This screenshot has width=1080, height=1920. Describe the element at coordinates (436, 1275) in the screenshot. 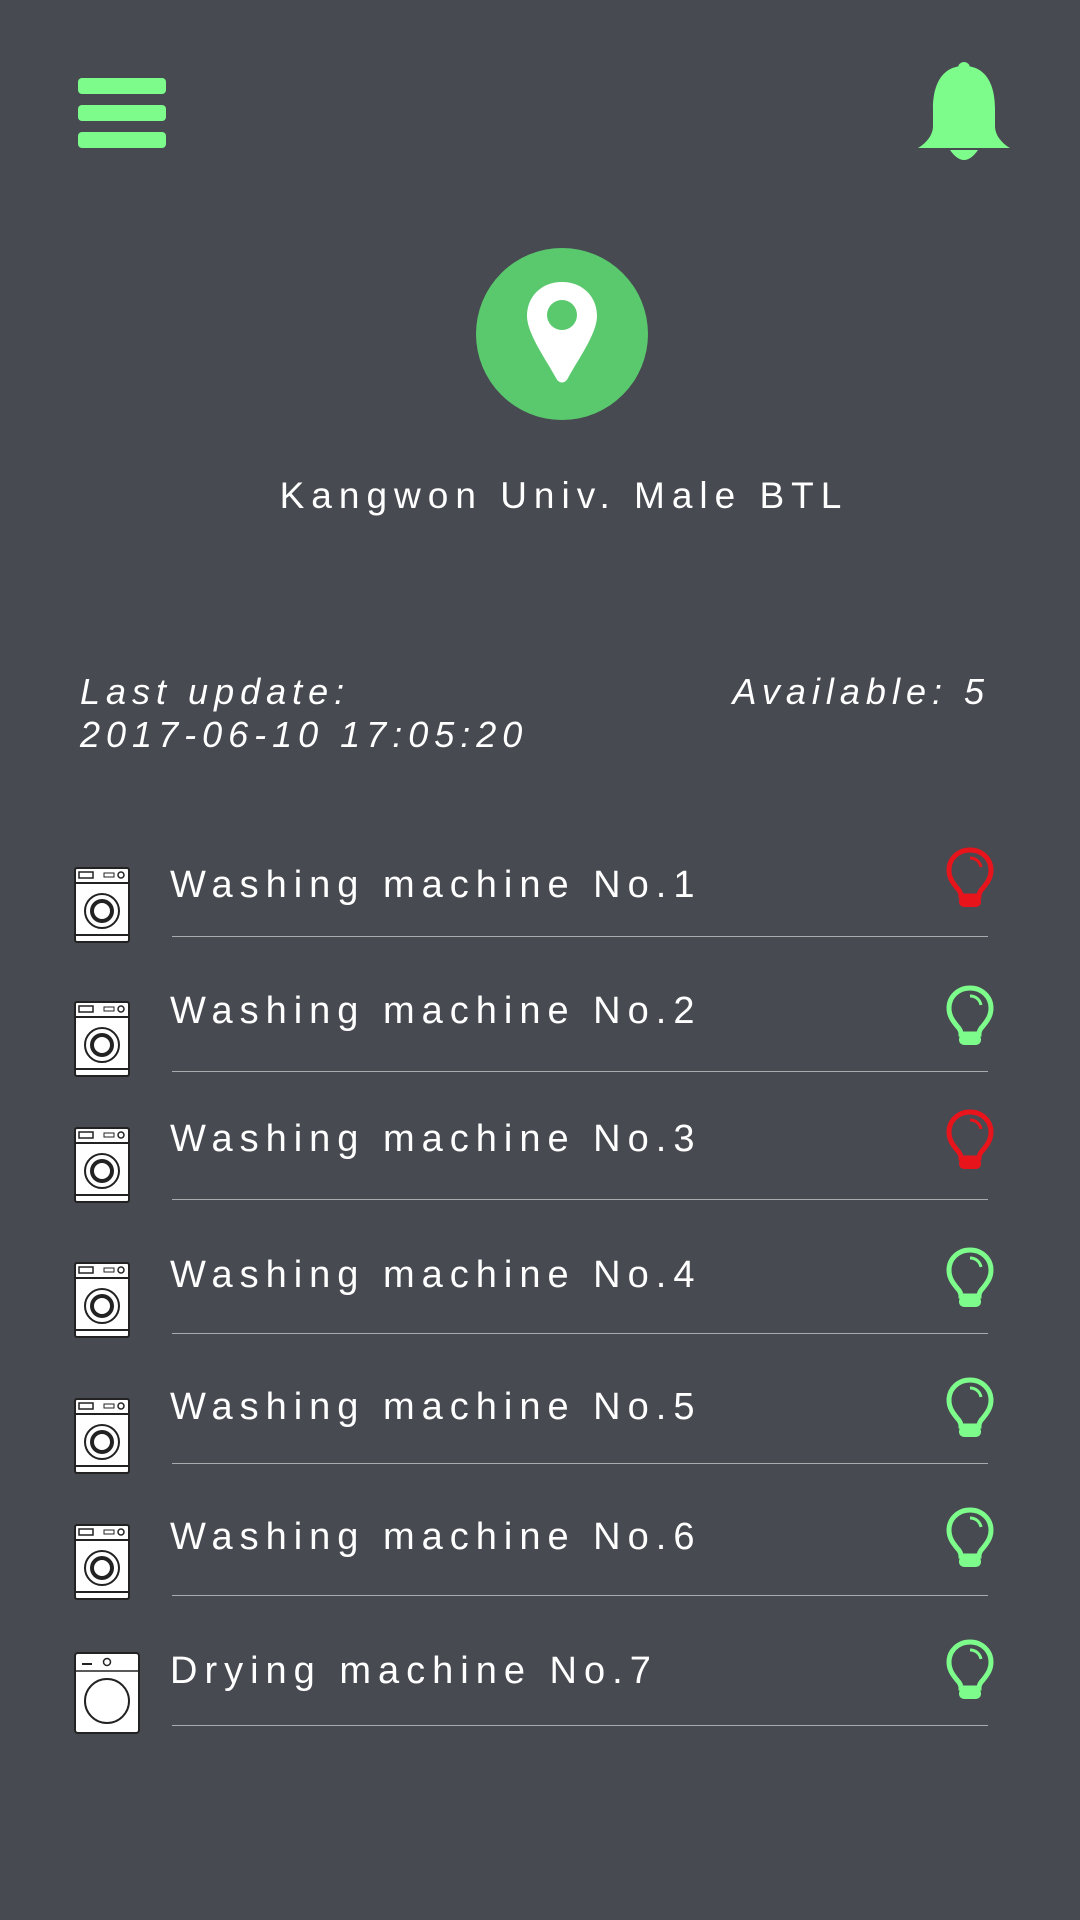

I see `machine-label: Washing machine No.4` at that location.